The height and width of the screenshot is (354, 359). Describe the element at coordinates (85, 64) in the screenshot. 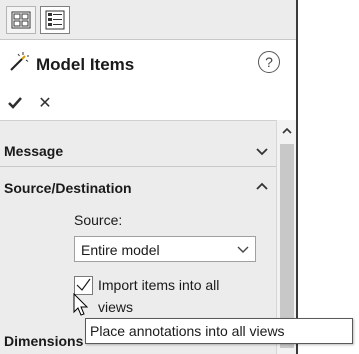

I see `page-title: Model Items` at that location.